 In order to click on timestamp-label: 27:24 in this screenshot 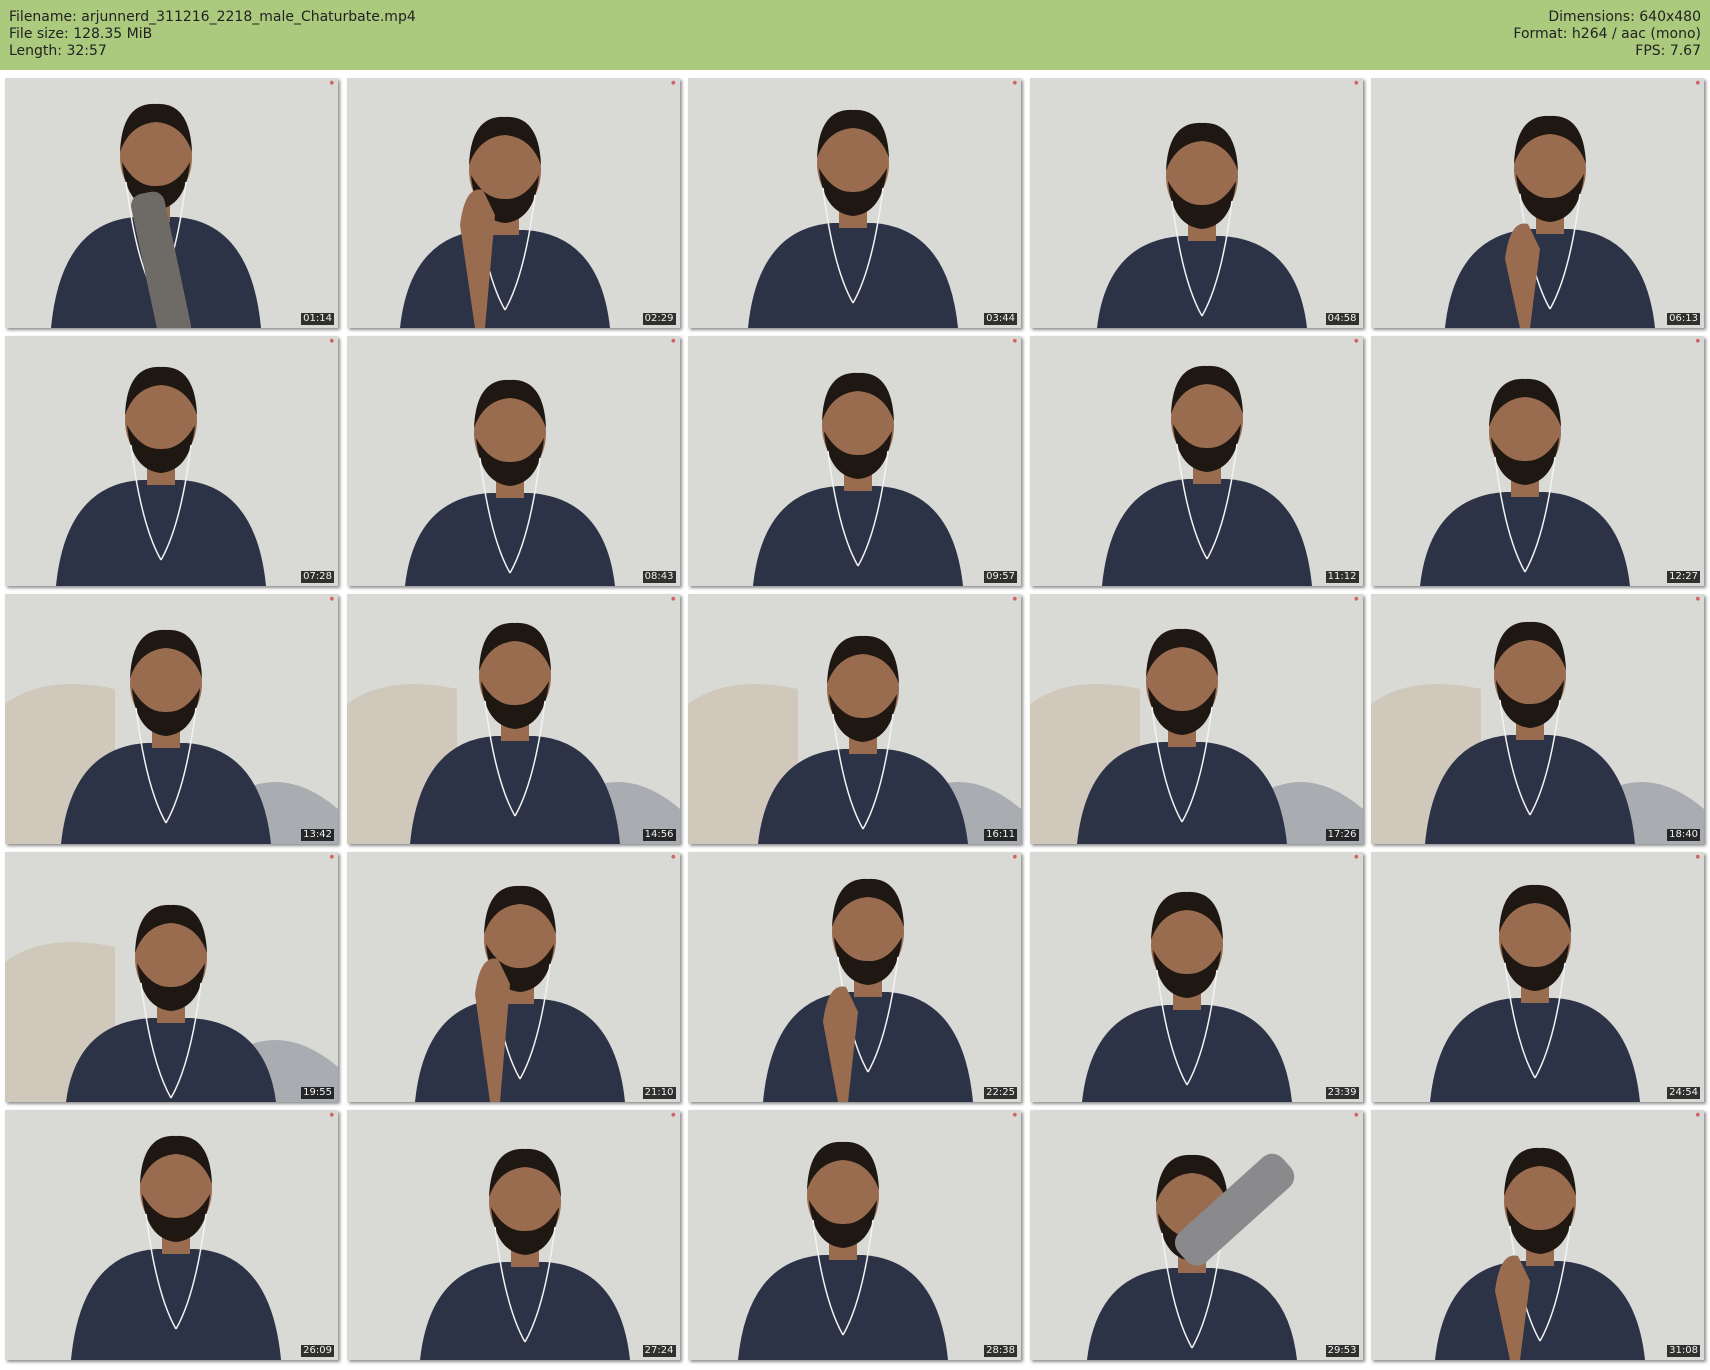, I will do `click(659, 1351)`.